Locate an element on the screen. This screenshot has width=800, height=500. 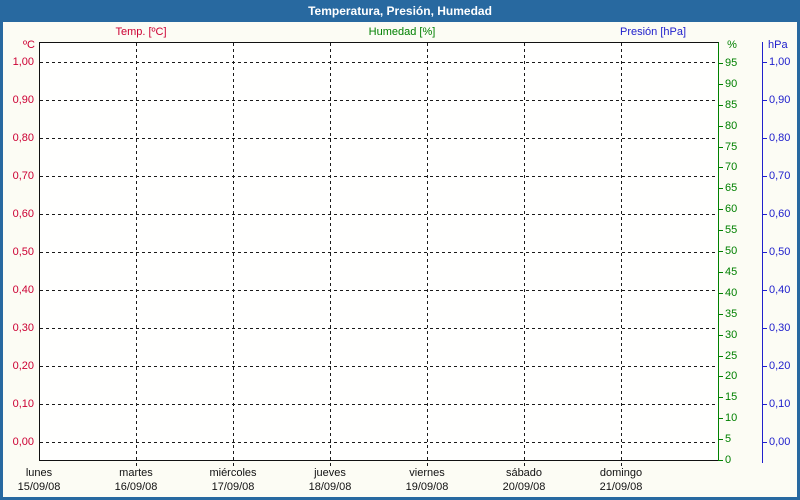
humidity-tick-label: 55 is located at coordinates (731, 230).